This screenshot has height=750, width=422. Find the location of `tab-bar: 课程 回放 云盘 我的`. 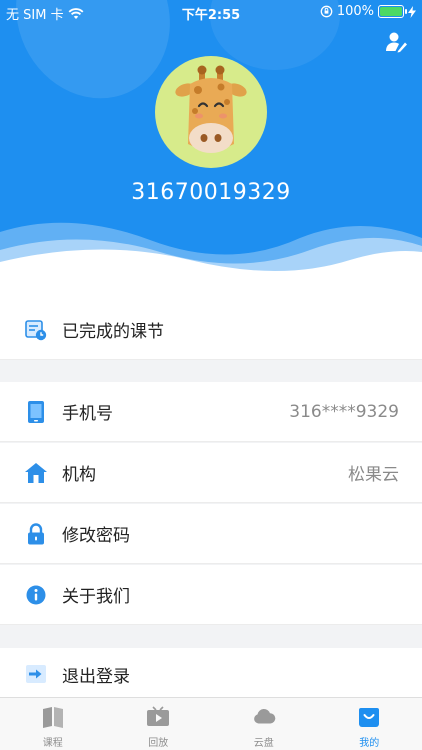

tab-bar: 课程 回放 云盘 我的 is located at coordinates (211, 723).